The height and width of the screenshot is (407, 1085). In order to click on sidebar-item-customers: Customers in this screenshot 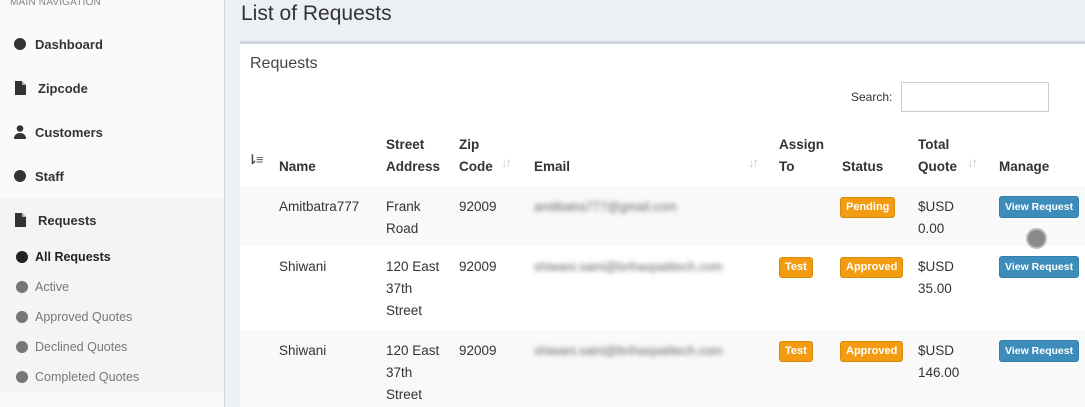, I will do `click(112, 132)`.